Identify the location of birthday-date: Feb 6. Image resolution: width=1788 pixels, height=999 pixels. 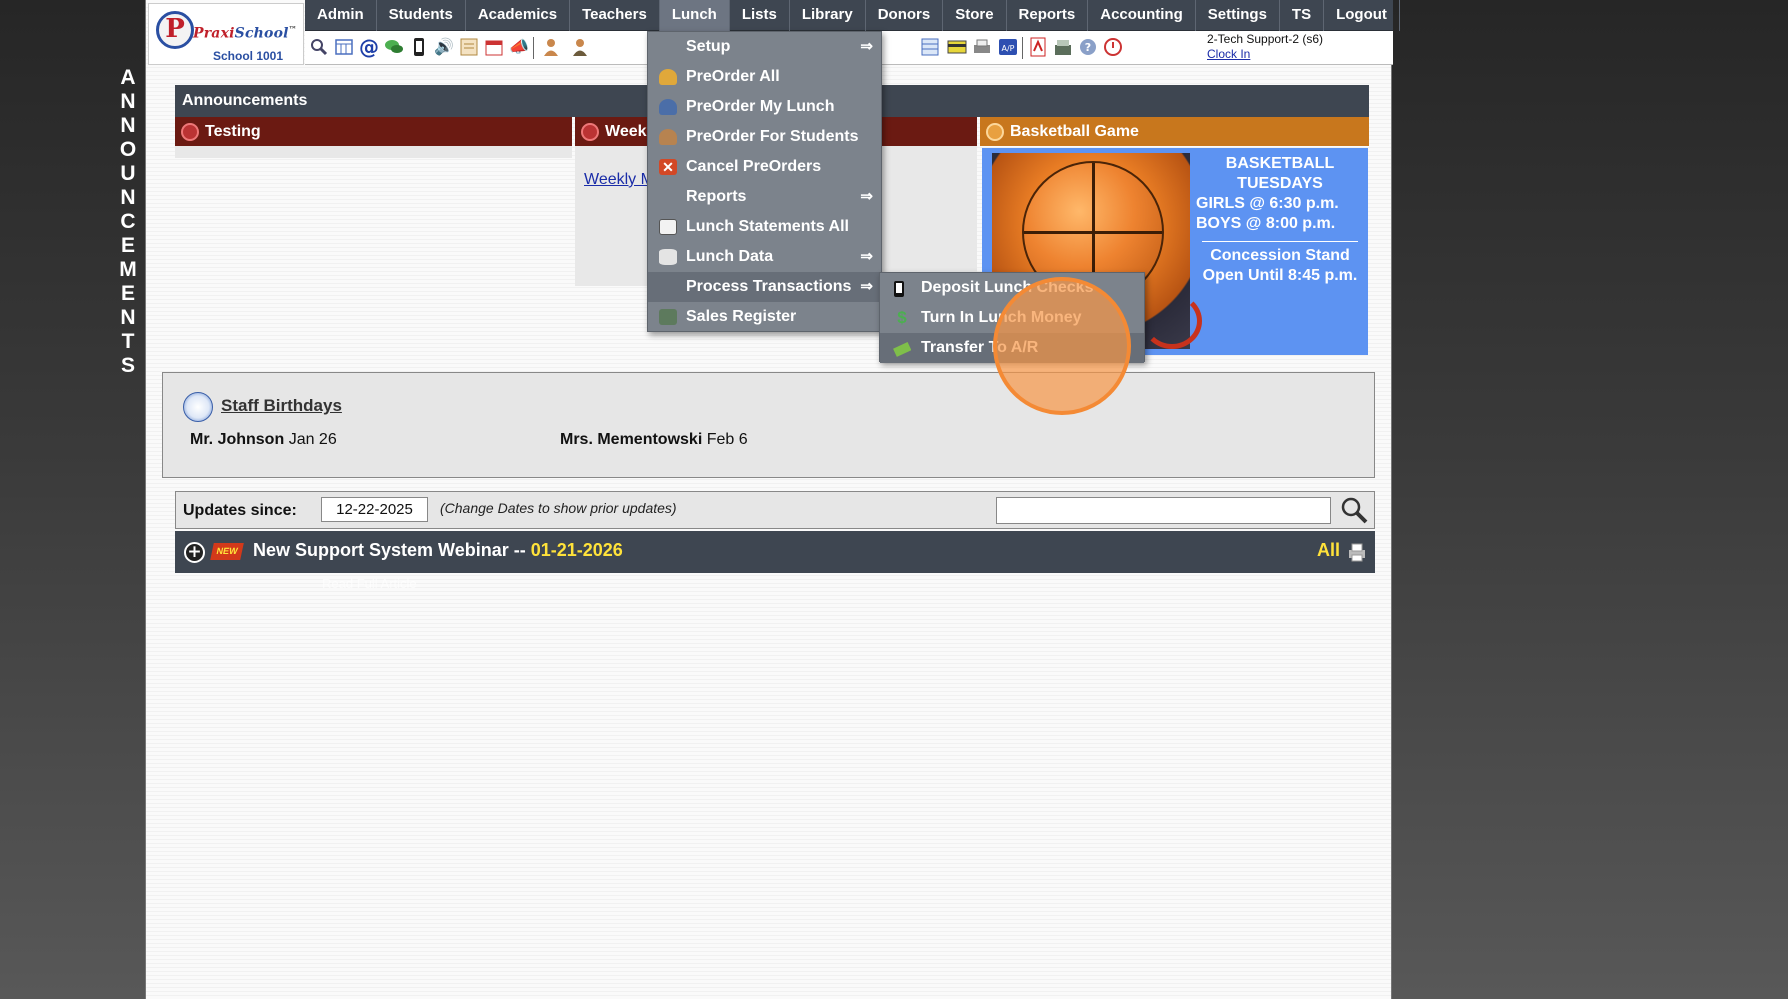
(727, 439).